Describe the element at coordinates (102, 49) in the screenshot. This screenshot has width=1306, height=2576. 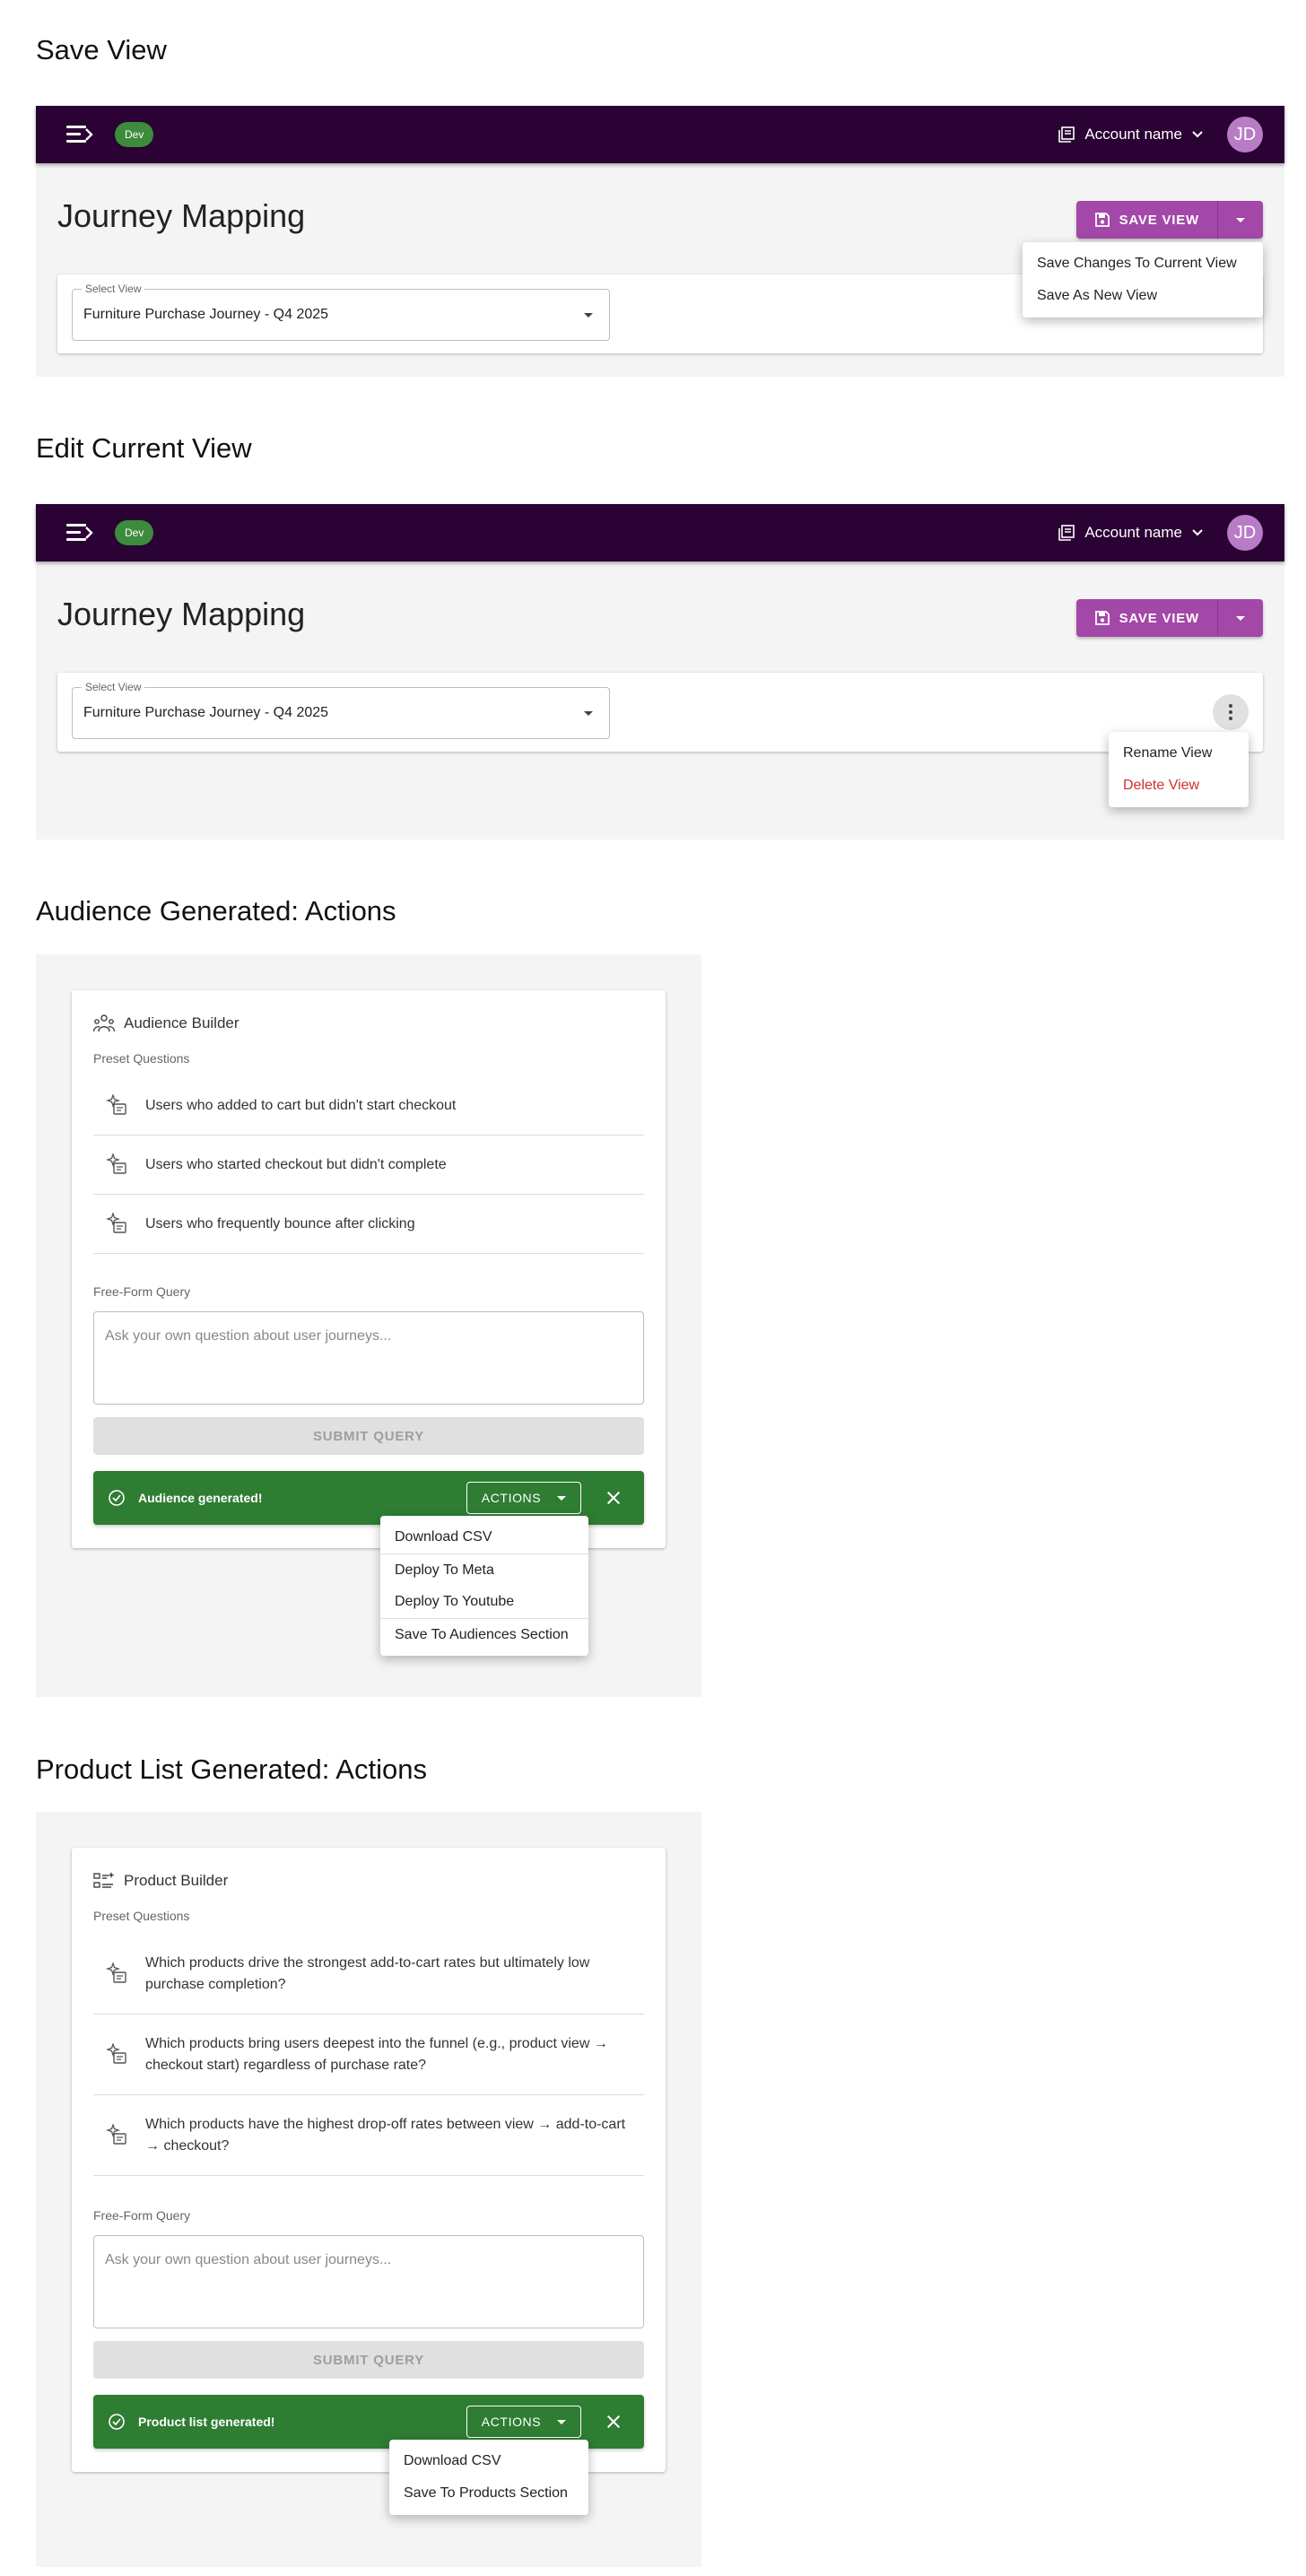
I see `section-title-save-view: Save View` at that location.